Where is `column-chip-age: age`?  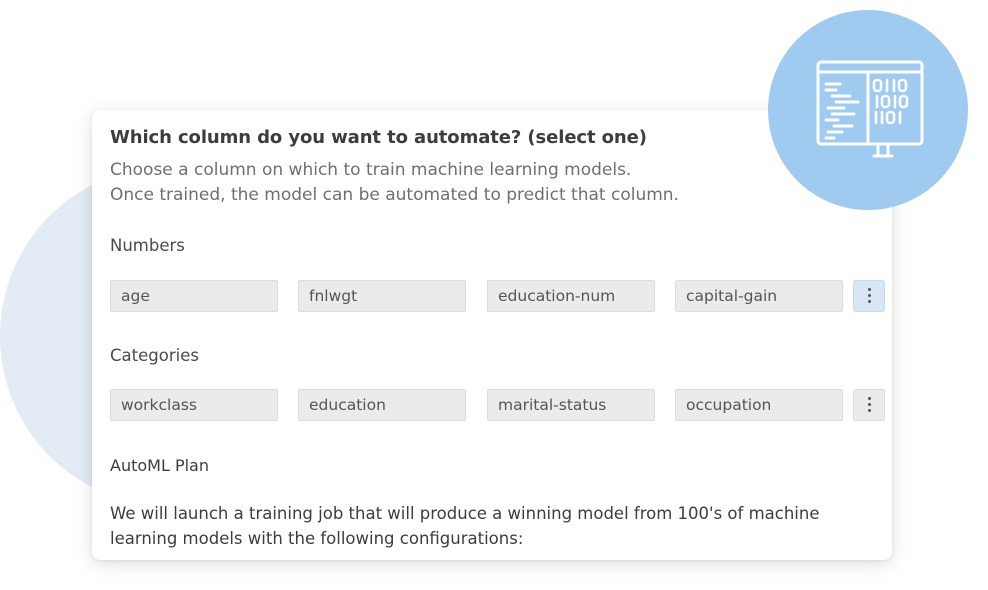 column-chip-age: age is located at coordinates (194, 296).